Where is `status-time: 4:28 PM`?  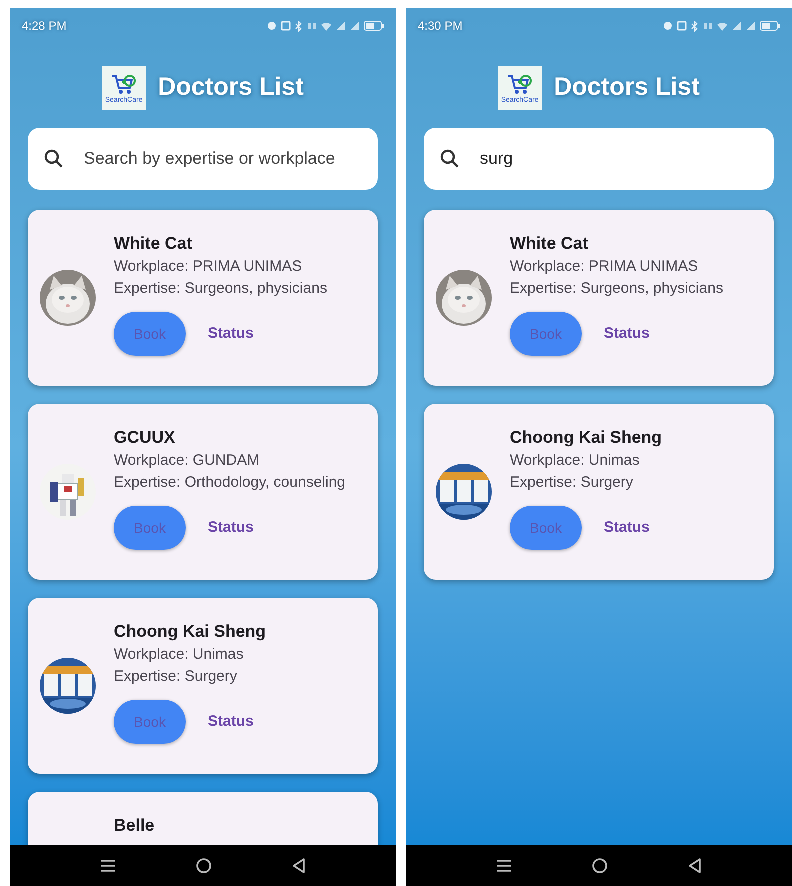
status-time: 4:28 PM is located at coordinates (44, 26).